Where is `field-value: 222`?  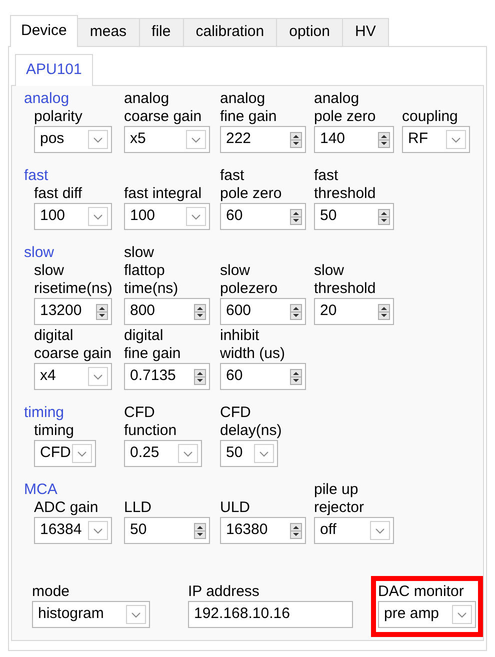
field-value: 222 is located at coordinates (239, 139).